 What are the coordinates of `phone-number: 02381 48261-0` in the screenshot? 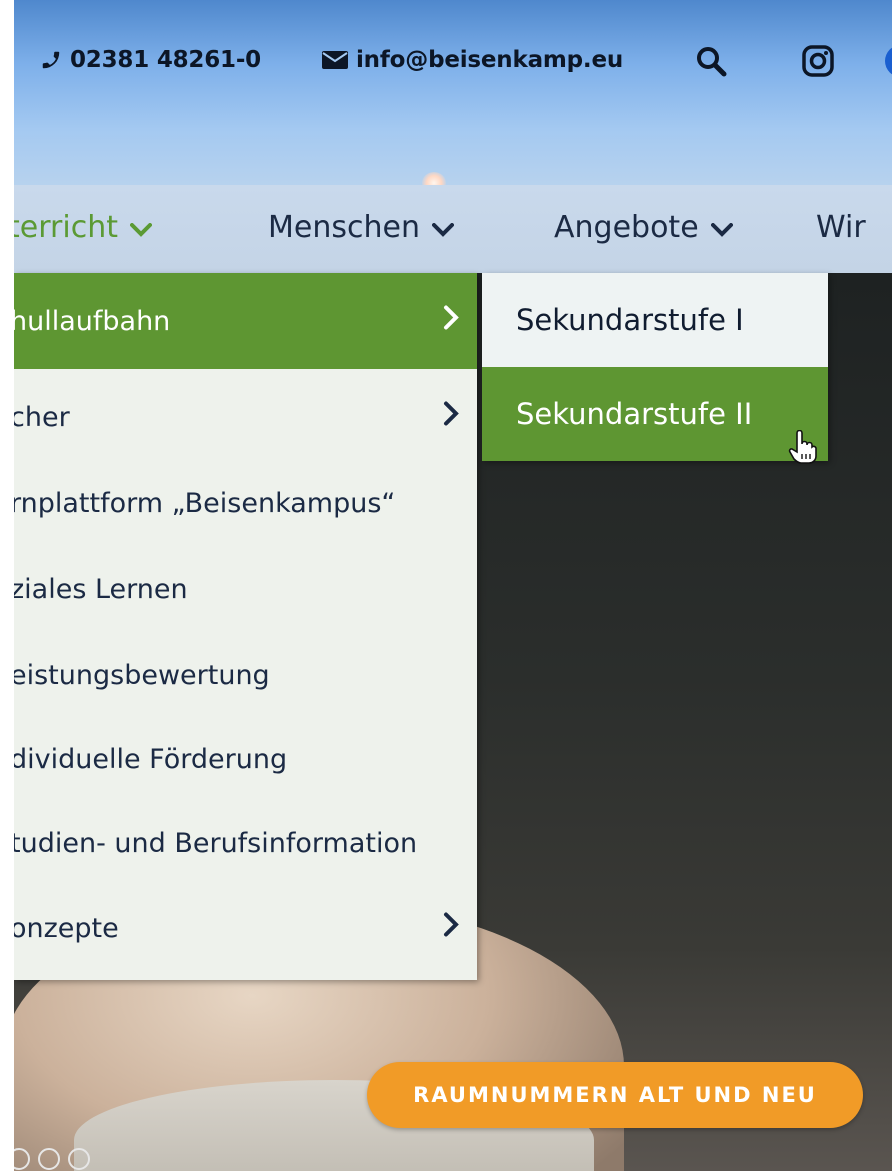 It's located at (165, 60).